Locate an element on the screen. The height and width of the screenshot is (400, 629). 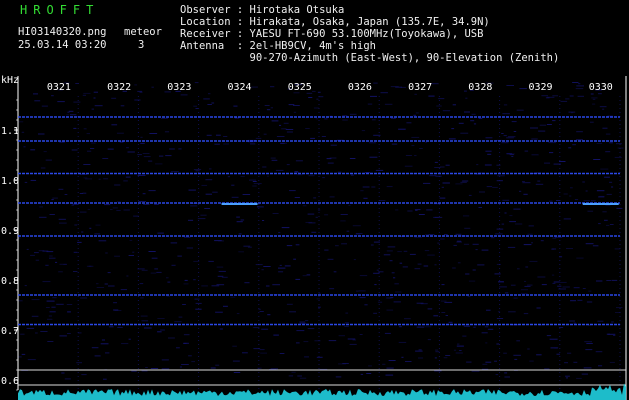
datetime-label: 25.03.14 03:20 is located at coordinates (62, 45).